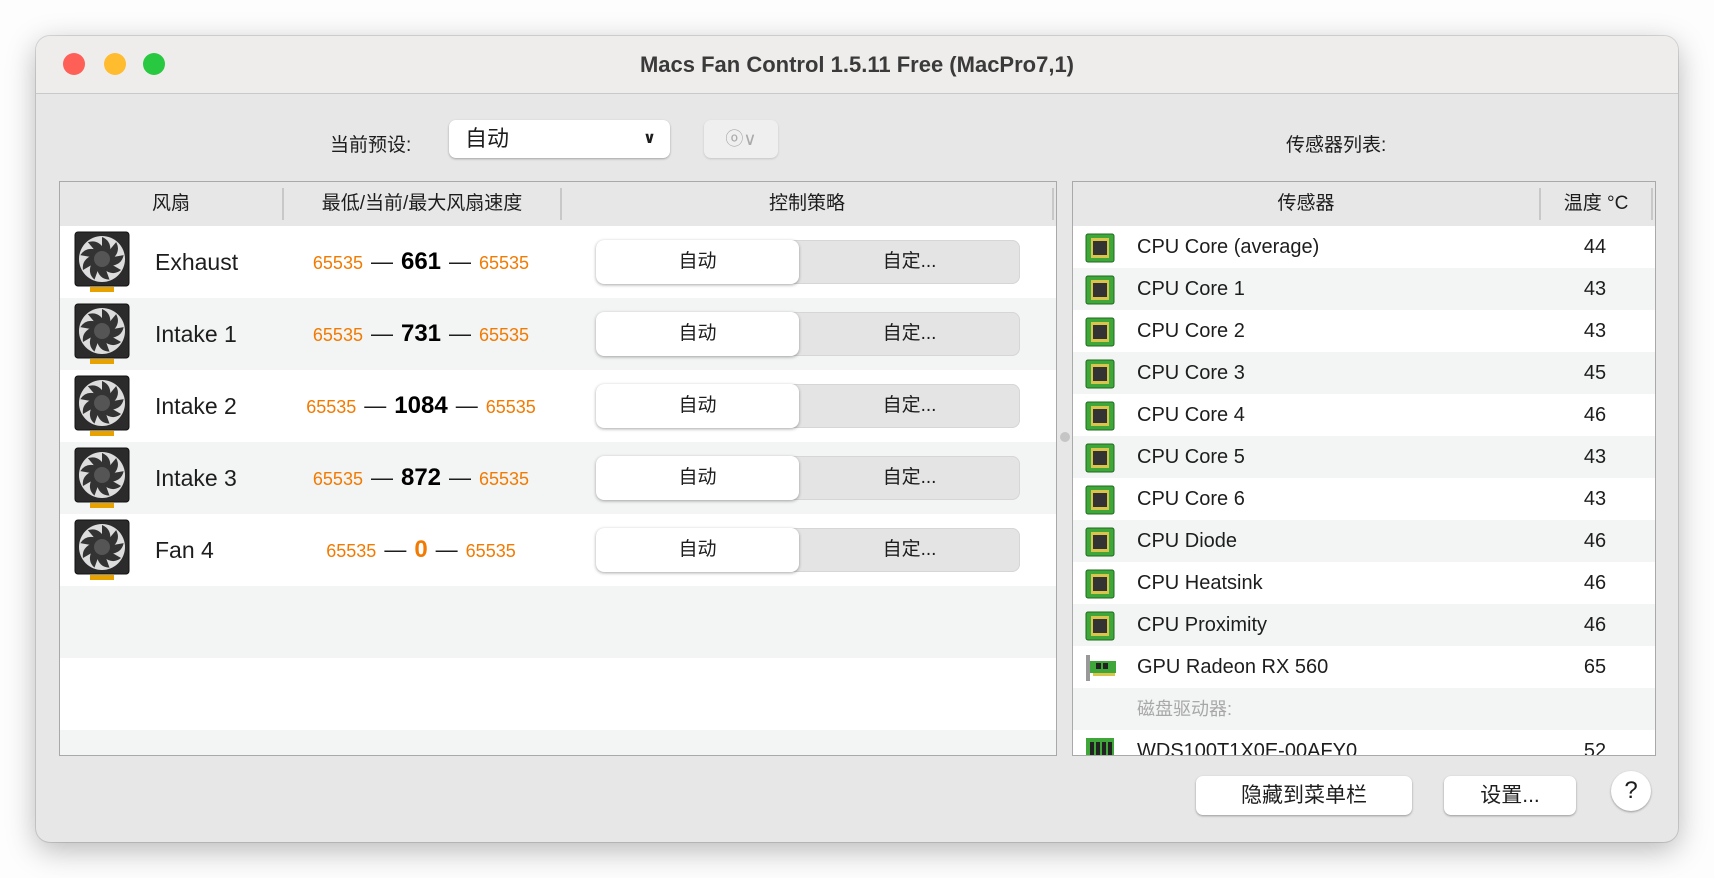 The image size is (1714, 878). Describe the element at coordinates (1364, 247) in the screenshot. I see `sensor-row: CPU Core (average) 44` at that location.